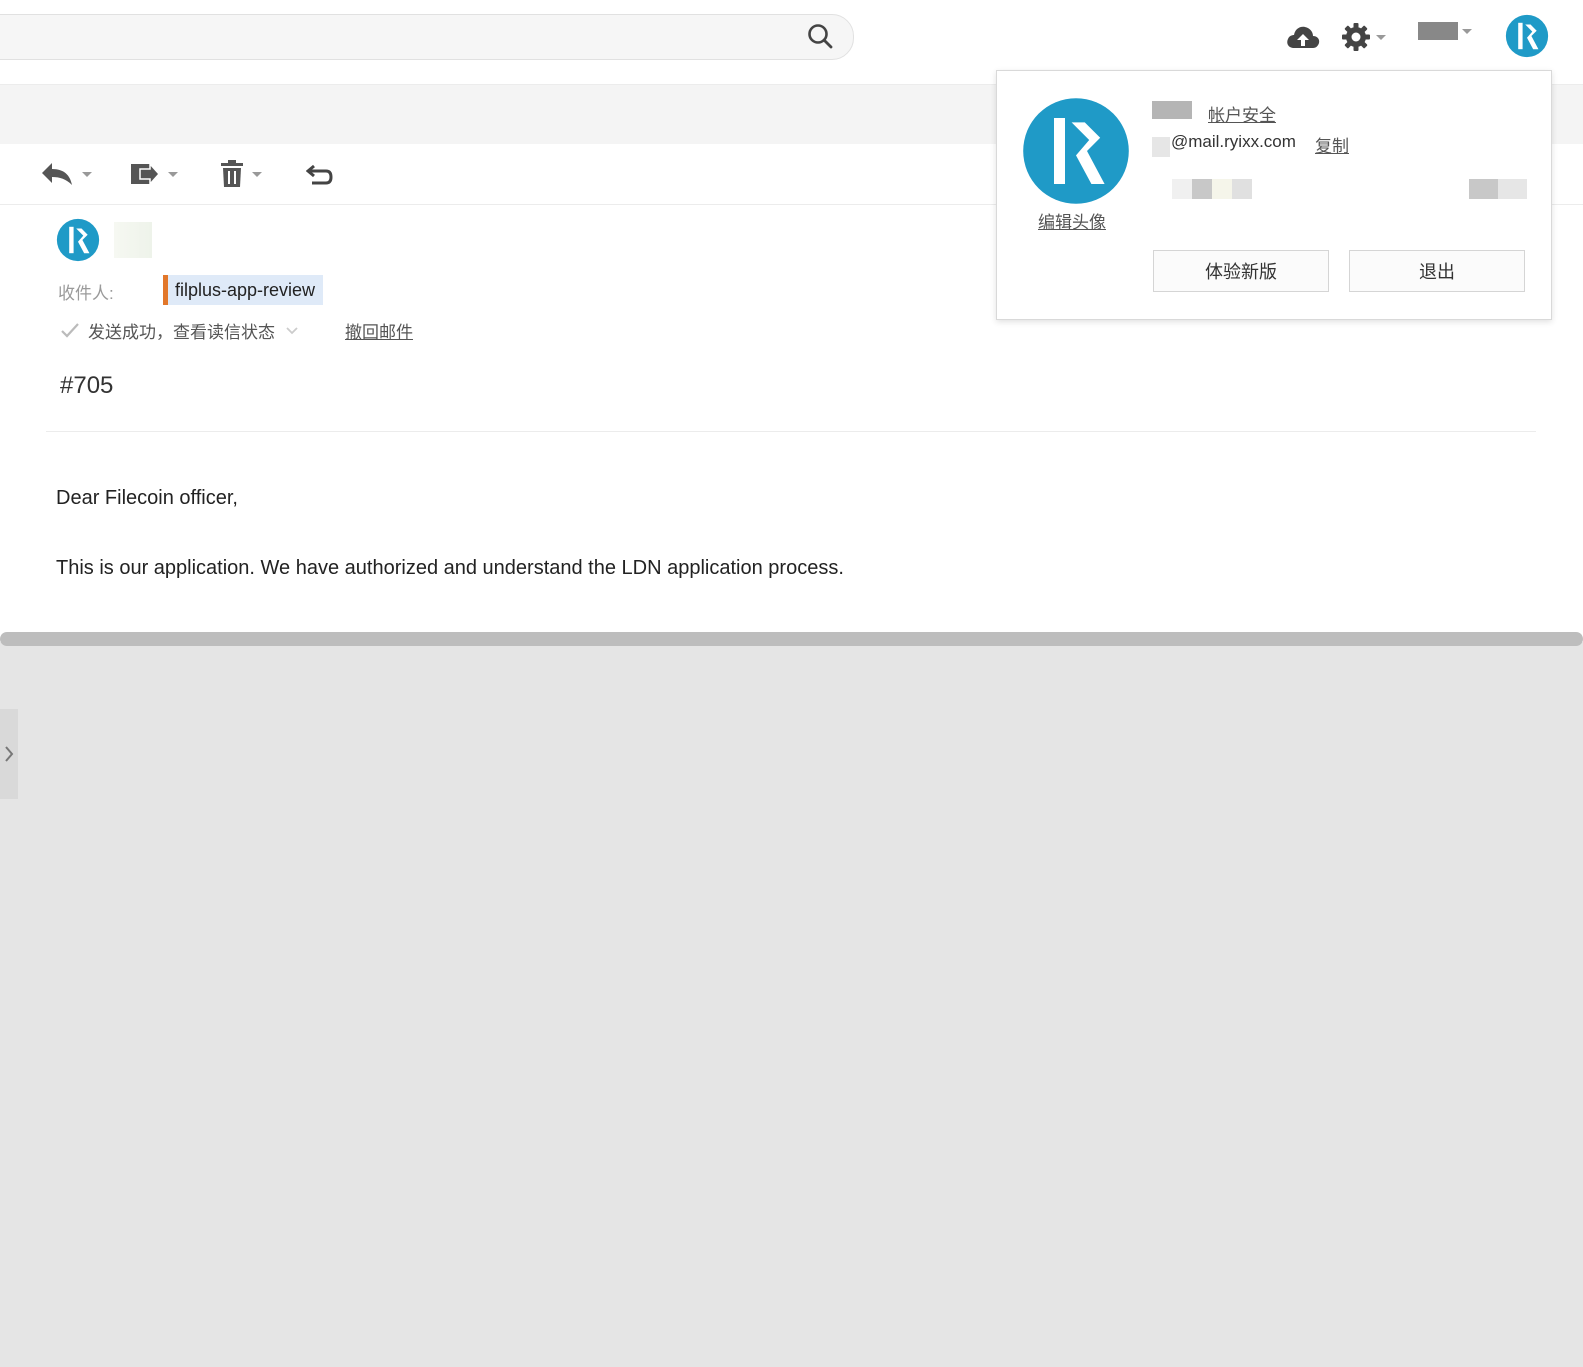  What do you see at coordinates (1274, 195) in the screenshot?
I see `account-popup: 编辑头像 帐户安全 @mail.ryixx.com 复制 体验新版 退出` at bounding box center [1274, 195].